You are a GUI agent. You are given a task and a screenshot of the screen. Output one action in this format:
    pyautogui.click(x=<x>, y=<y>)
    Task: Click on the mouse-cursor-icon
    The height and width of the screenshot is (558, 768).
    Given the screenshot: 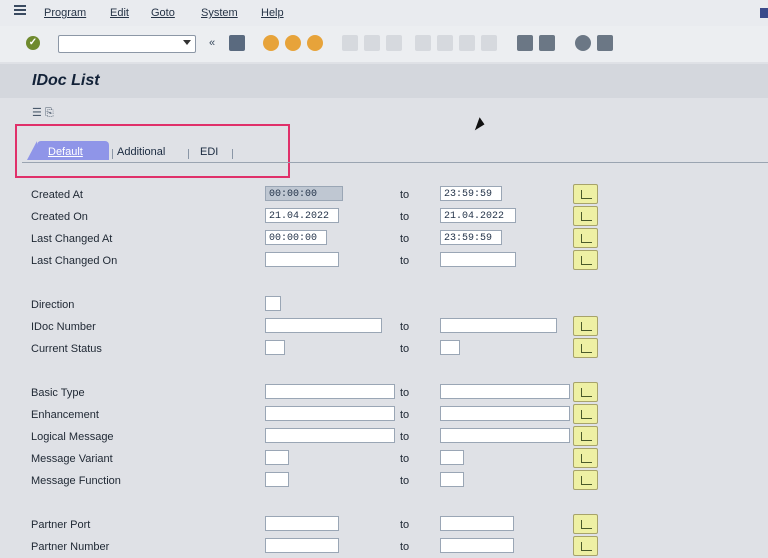 What is the action you would take?
    pyautogui.click(x=480, y=125)
    